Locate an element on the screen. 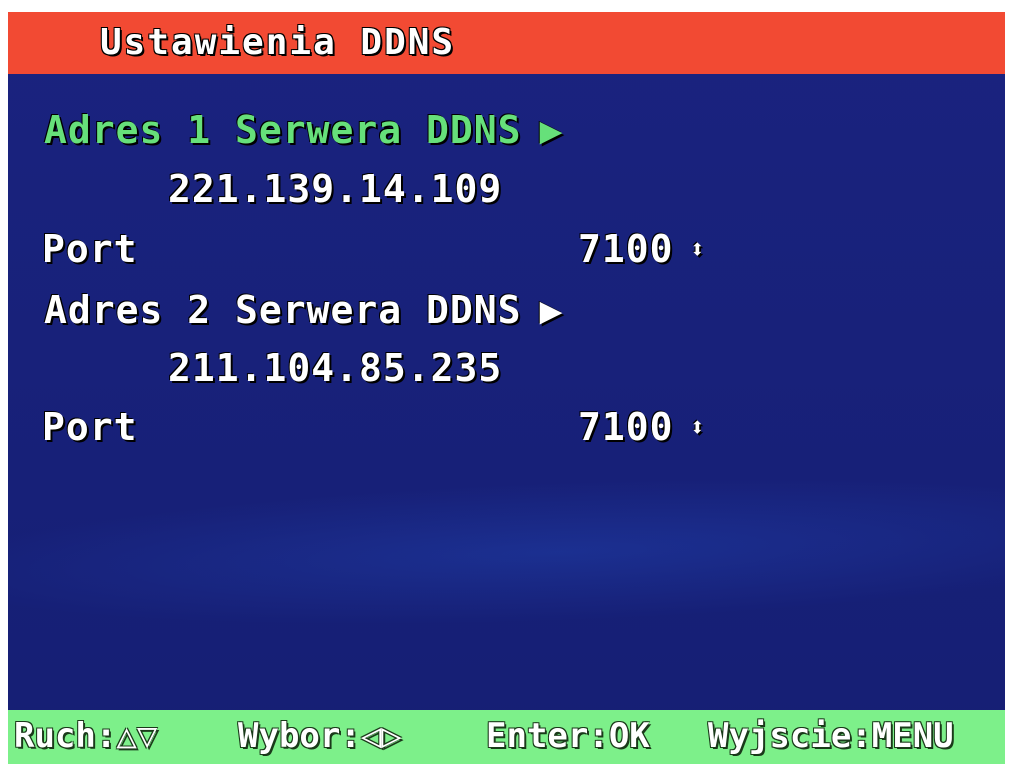 This screenshot has height=769, width=1009. menu-item-port2-value: 7100 ⬍ is located at coordinates (642, 427).